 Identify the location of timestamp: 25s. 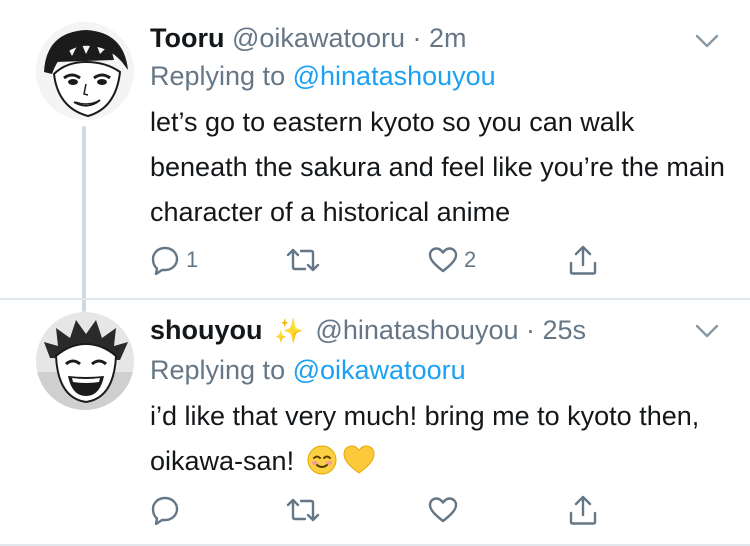
(565, 330).